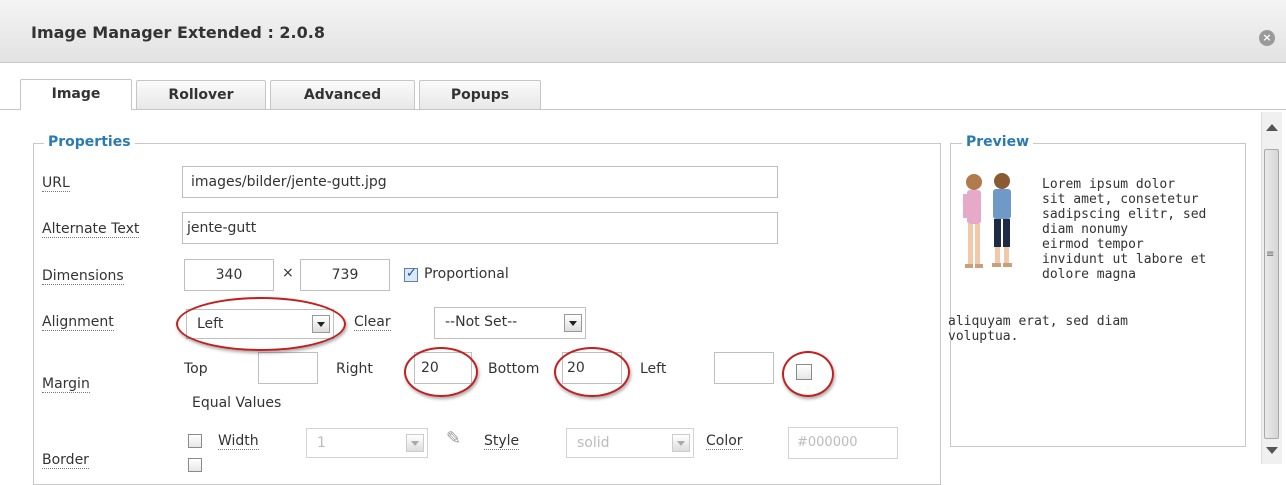 The height and width of the screenshot is (485, 1286). Describe the element at coordinates (593, 443) in the screenshot. I see `border-style-value: solid` at that location.